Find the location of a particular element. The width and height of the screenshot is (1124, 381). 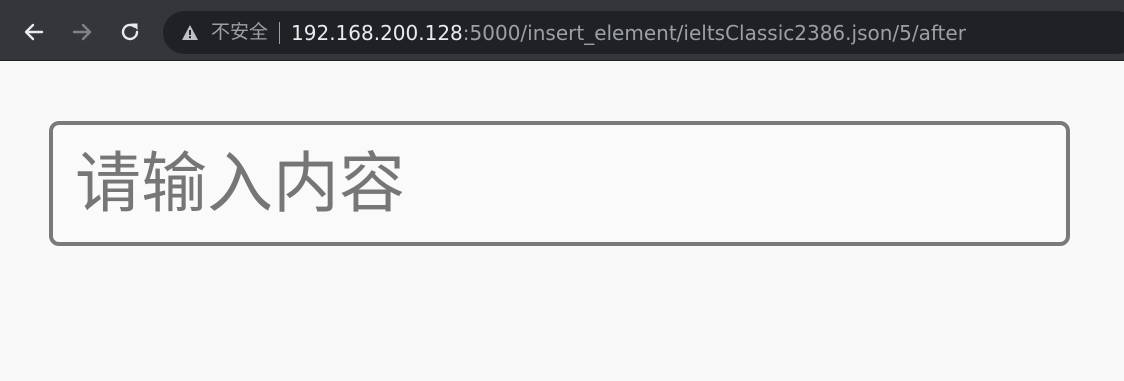

back-button is located at coordinates (34, 32).